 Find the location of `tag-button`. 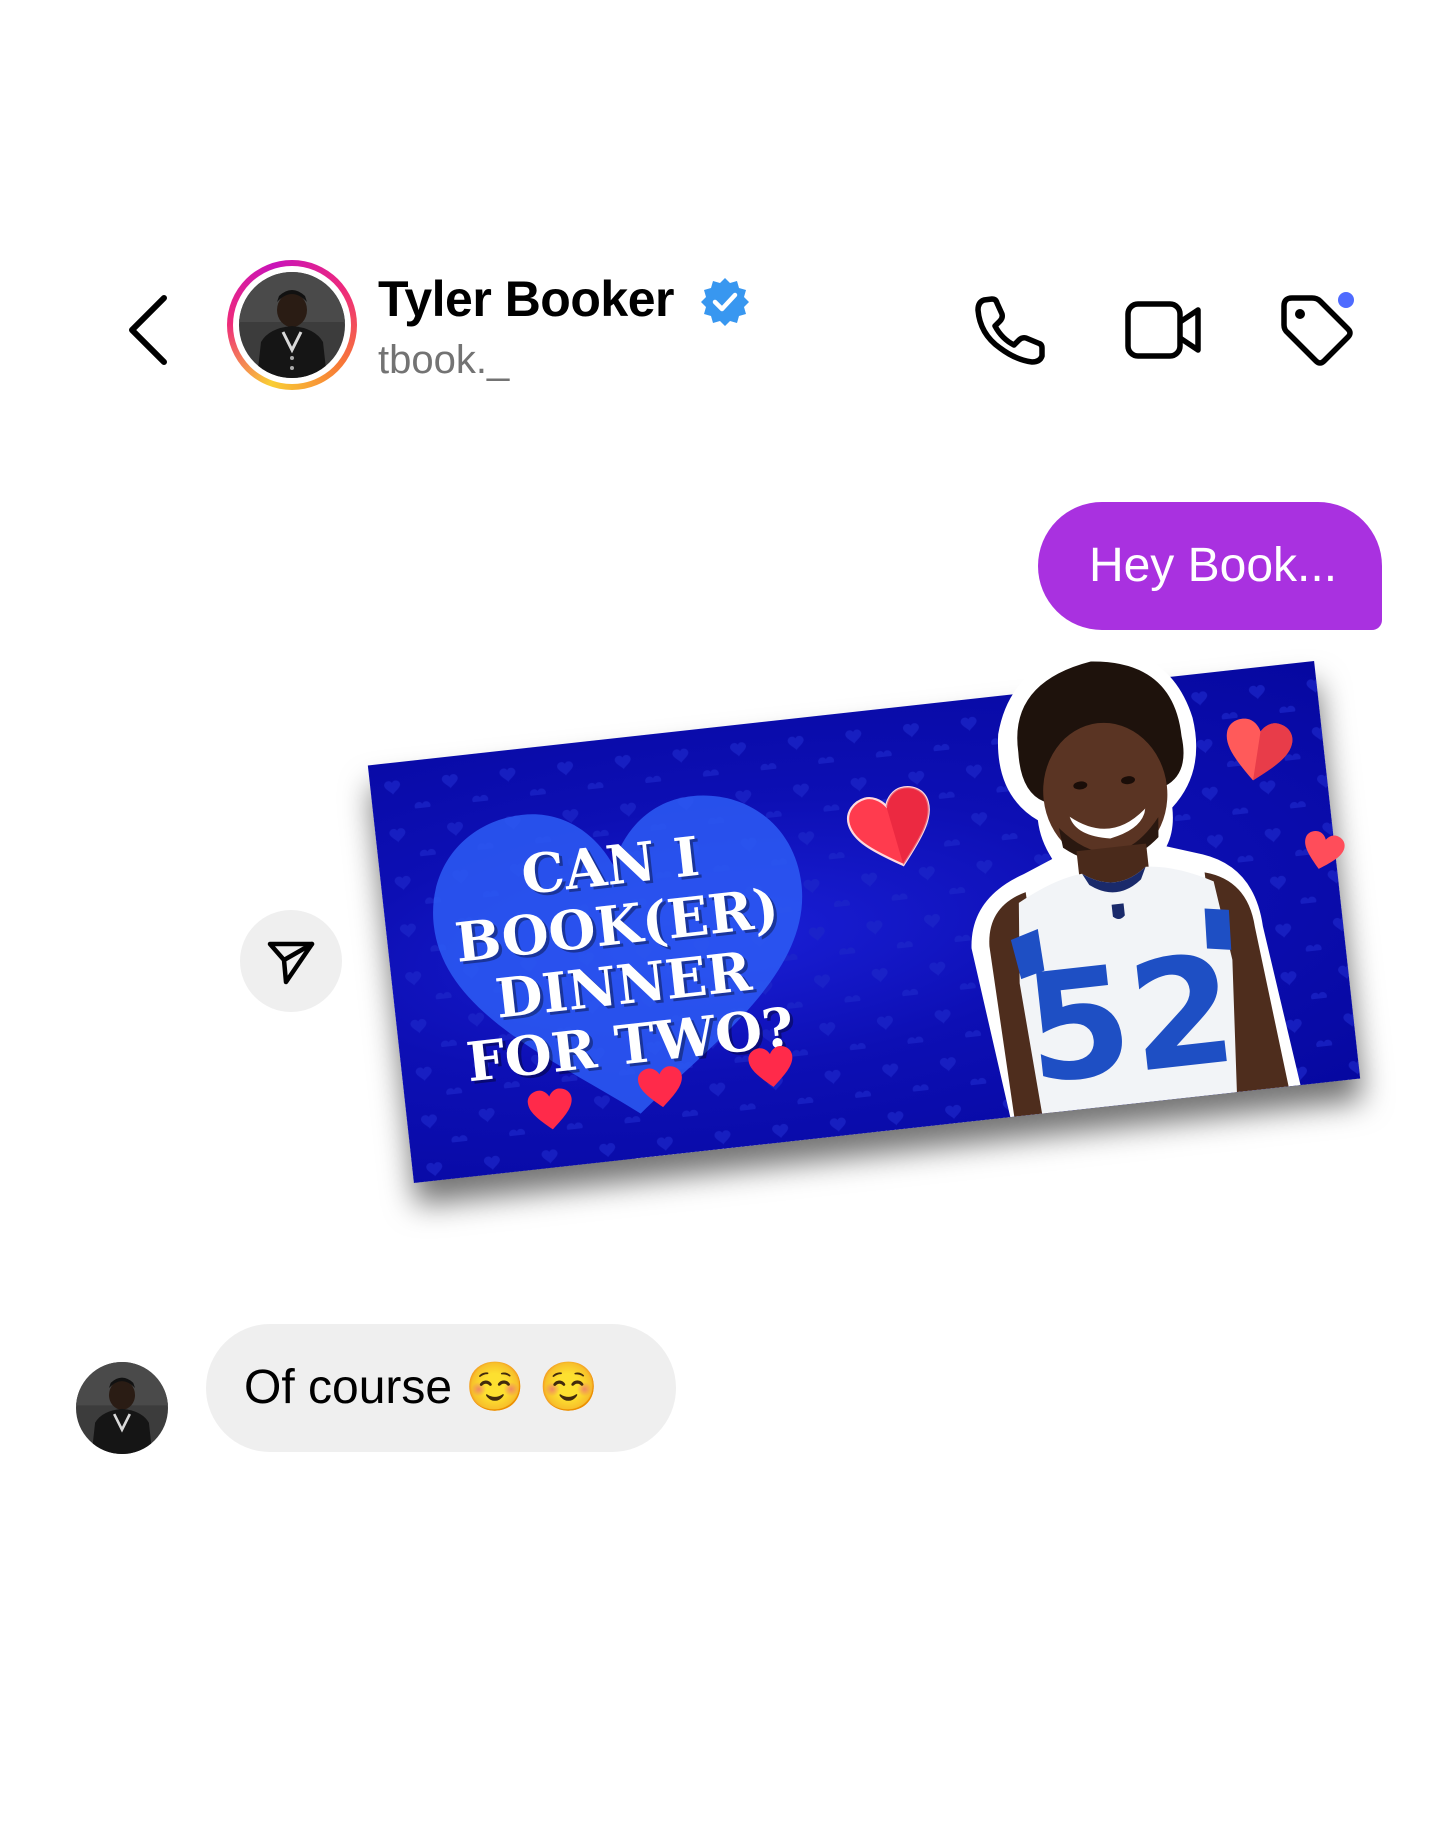

tag-button is located at coordinates (1316, 329).